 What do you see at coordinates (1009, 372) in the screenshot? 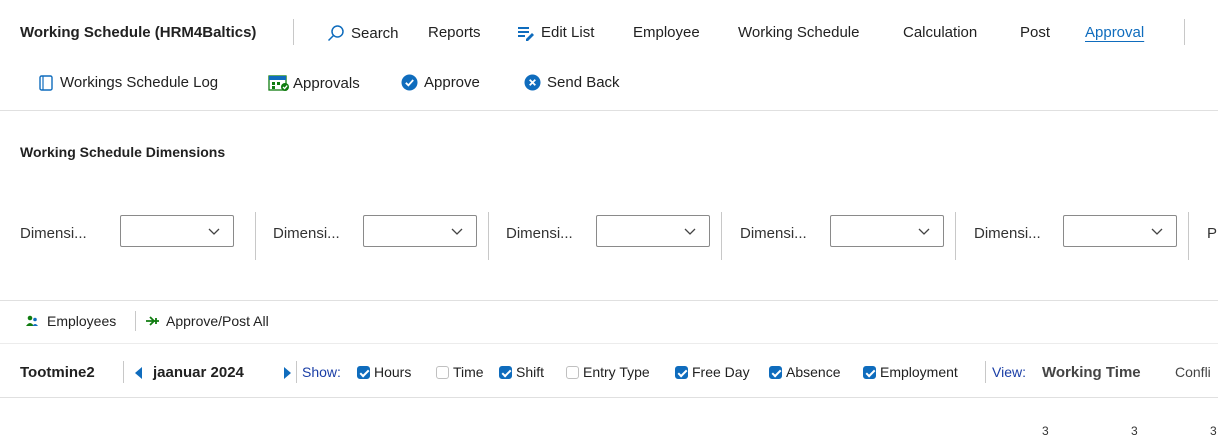
I see `view-label: View:` at bounding box center [1009, 372].